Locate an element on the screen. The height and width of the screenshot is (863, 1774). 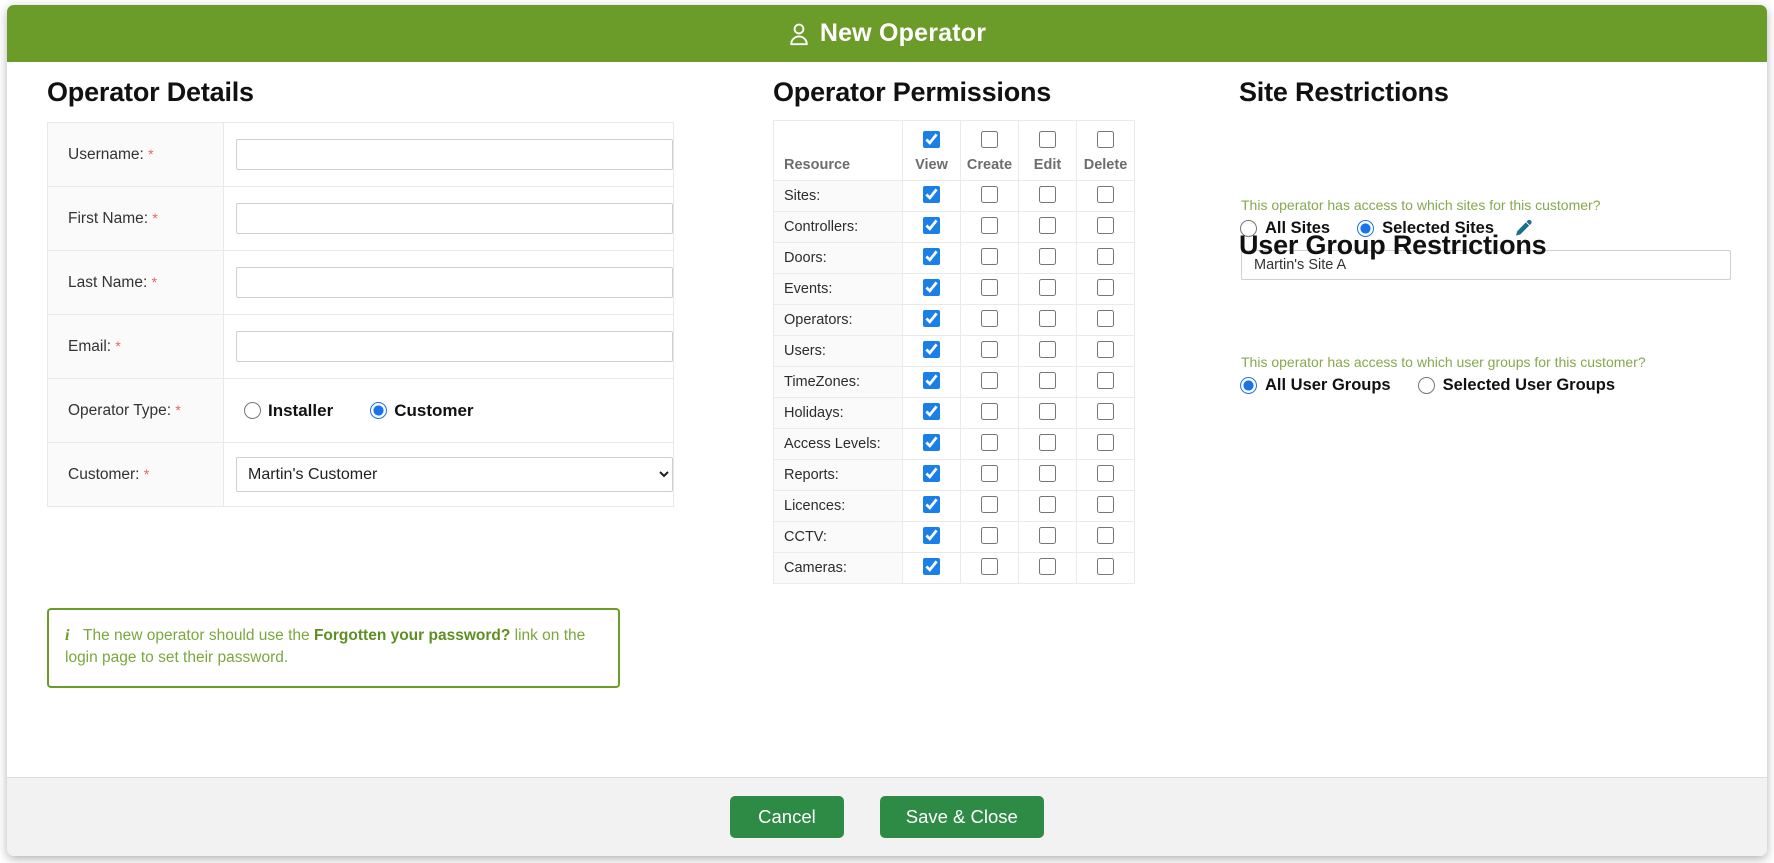
permission-cell-view is located at coordinates (931, 382).